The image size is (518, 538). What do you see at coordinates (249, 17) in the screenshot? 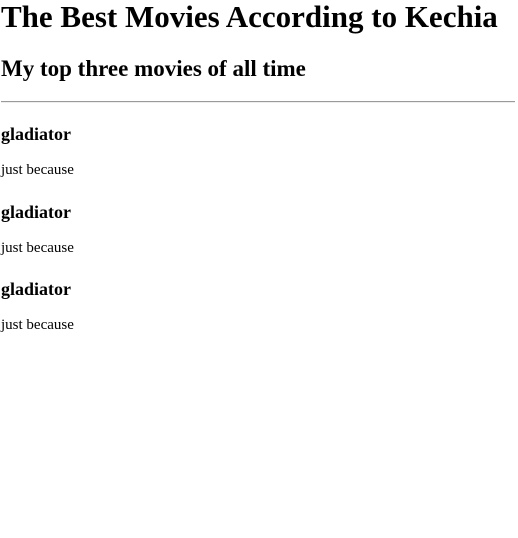
I see `page-title: The Best Movies According to Kechia` at bounding box center [249, 17].